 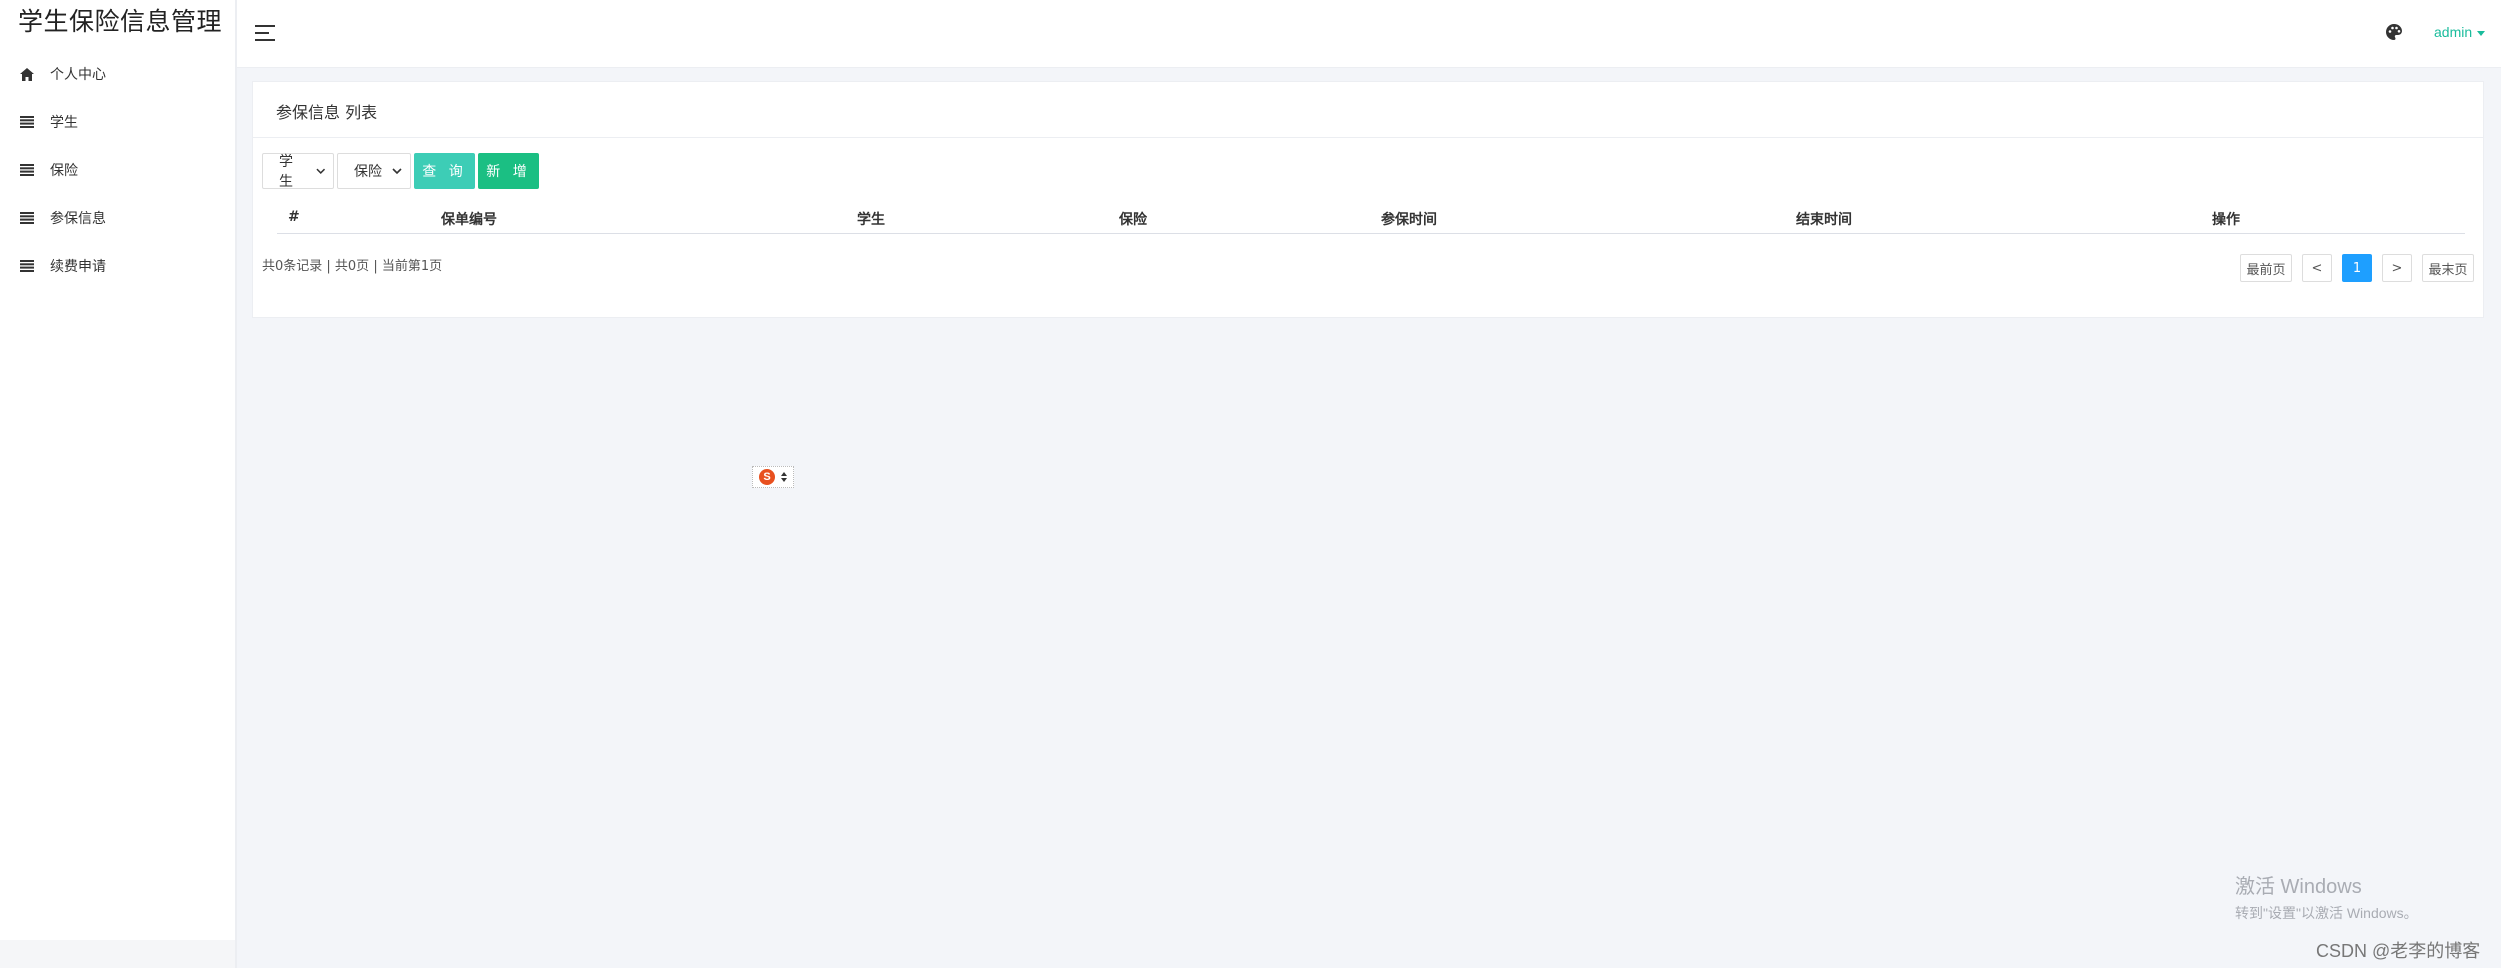 I want to click on insurance-select: 保险, so click(x=374, y=171).